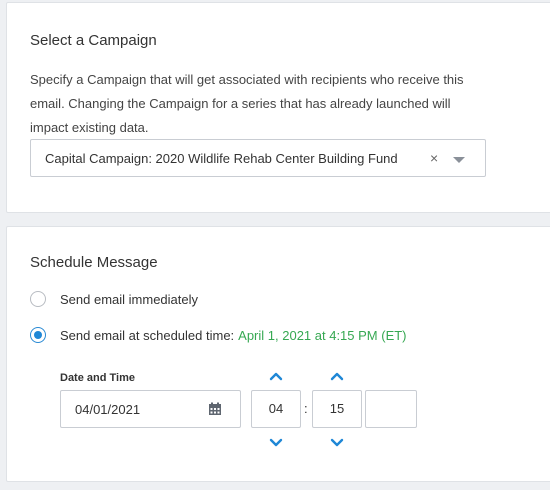 This screenshot has height=490, width=550. Describe the element at coordinates (94, 262) in the screenshot. I see `schedule-title: Schedule Message` at that location.